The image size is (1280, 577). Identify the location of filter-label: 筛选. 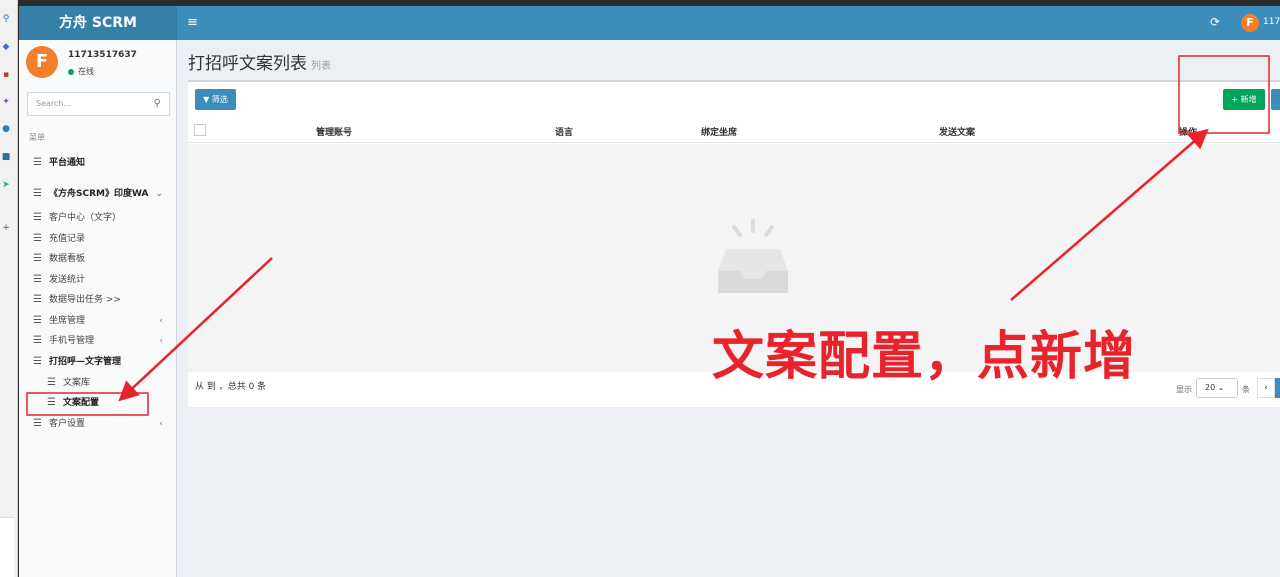
(219, 99).